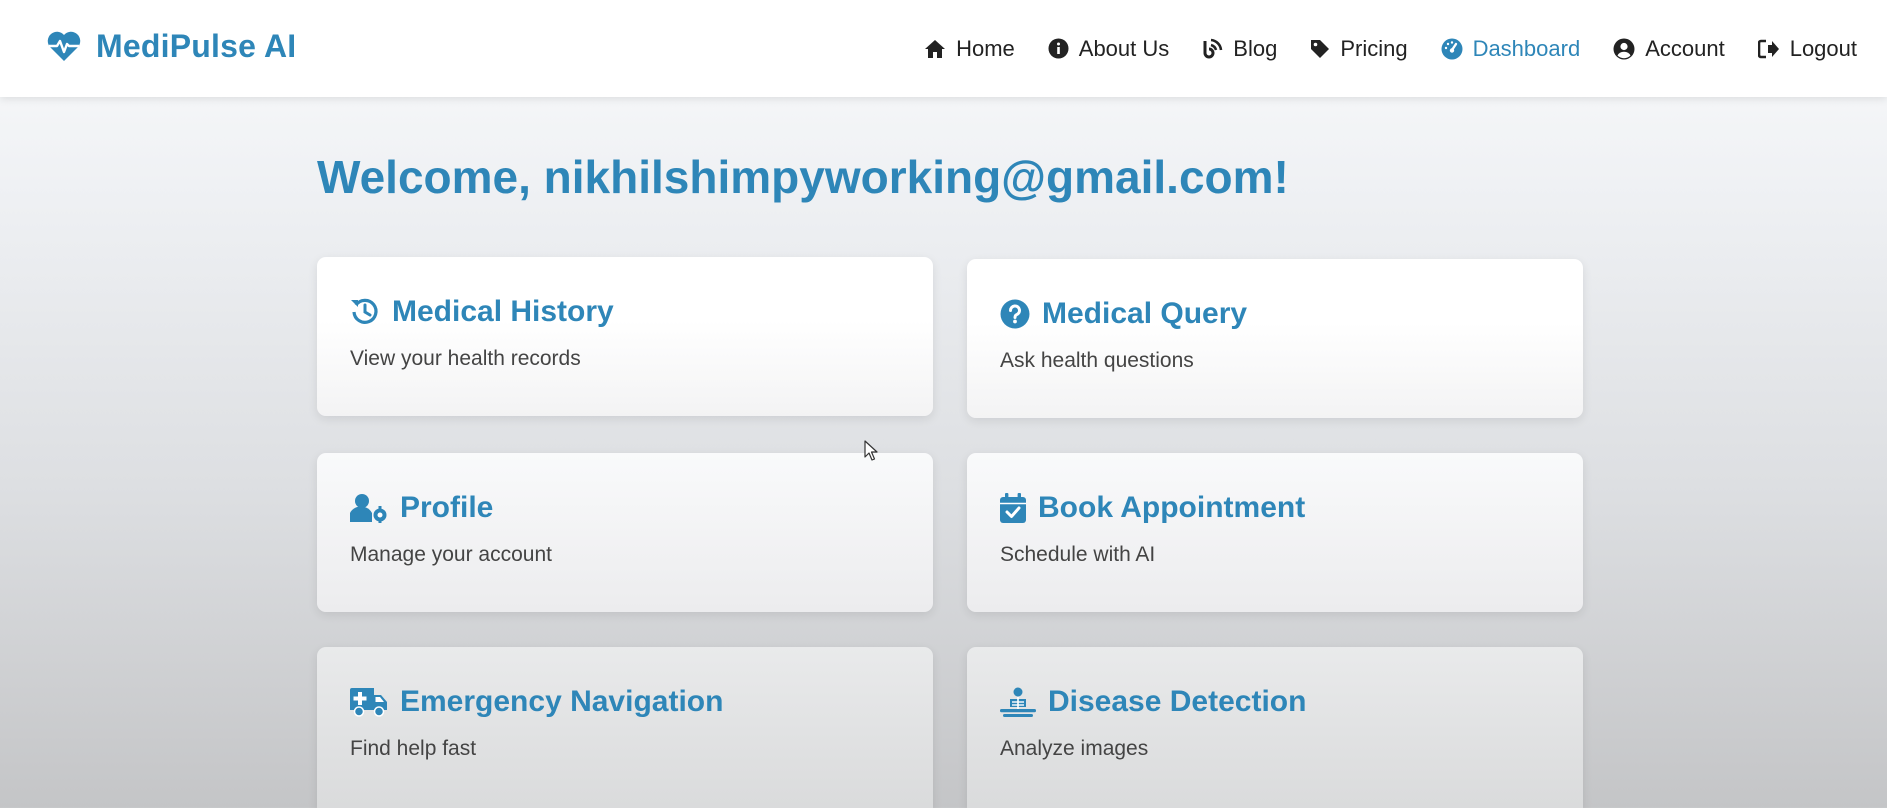  I want to click on card-disease-detection: Disease Detection Analyze images, so click(1275, 727).